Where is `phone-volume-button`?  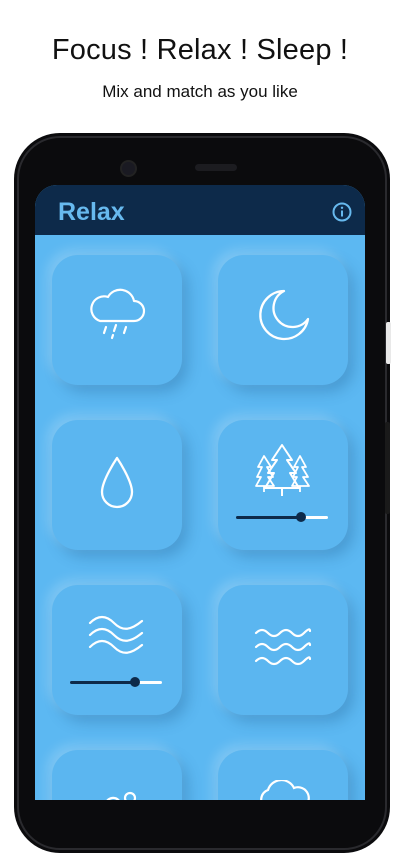 phone-volume-button is located at coordinates (387, 468).